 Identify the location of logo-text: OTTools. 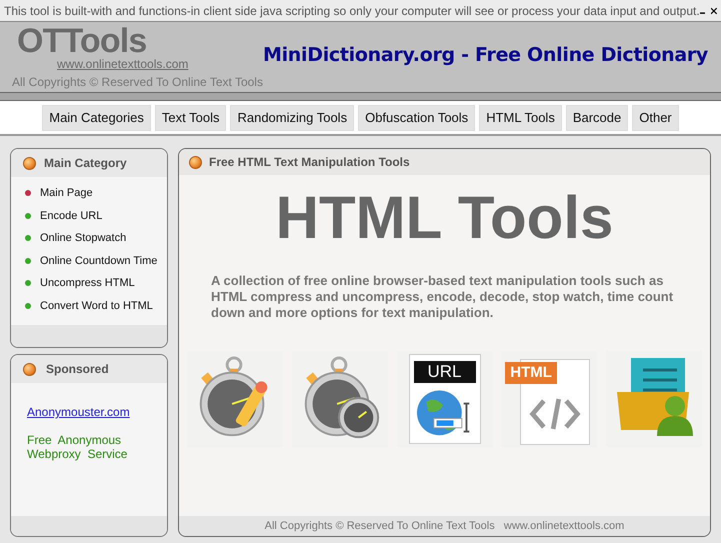
(81, 41).